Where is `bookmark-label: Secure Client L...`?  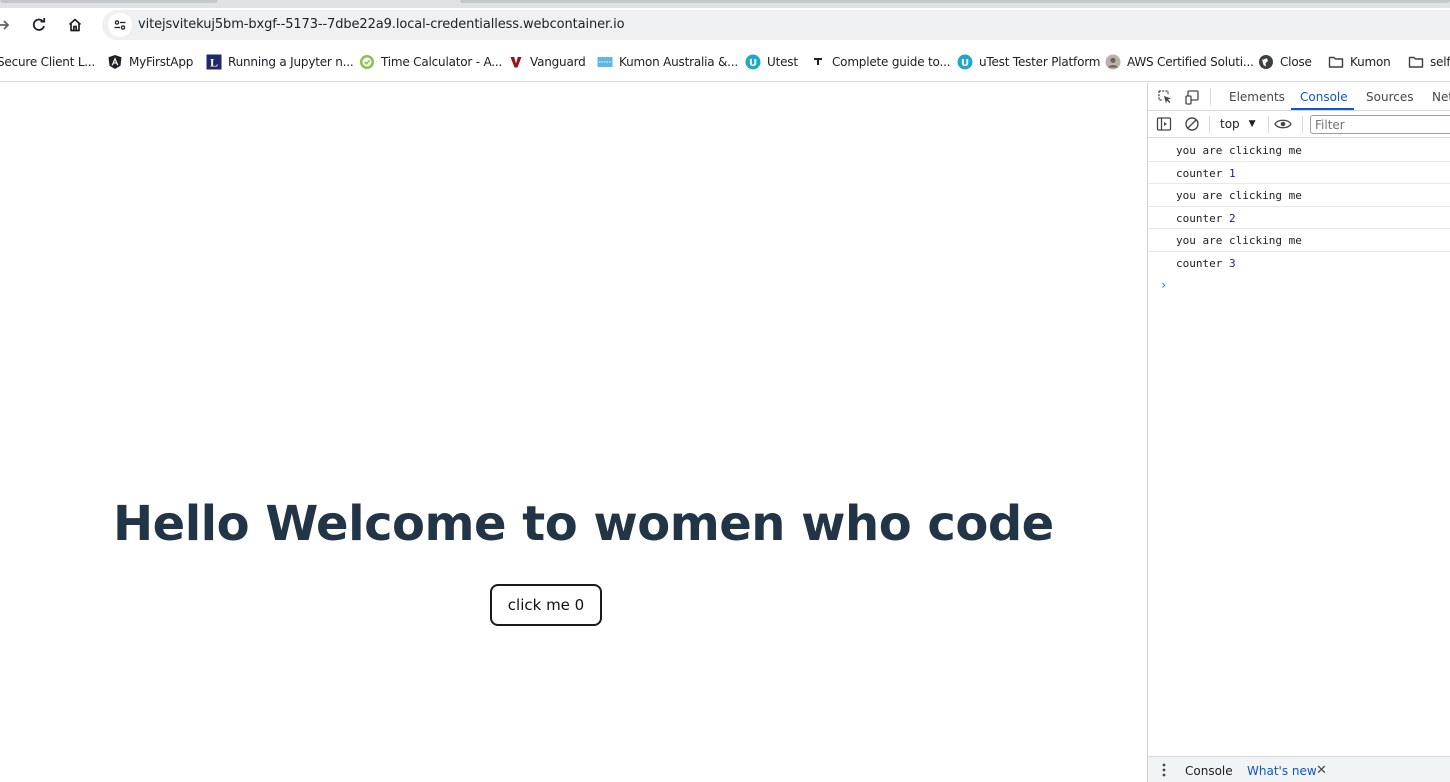 bookmark-label: Secure Client L... is located at coordinates (48, 62).